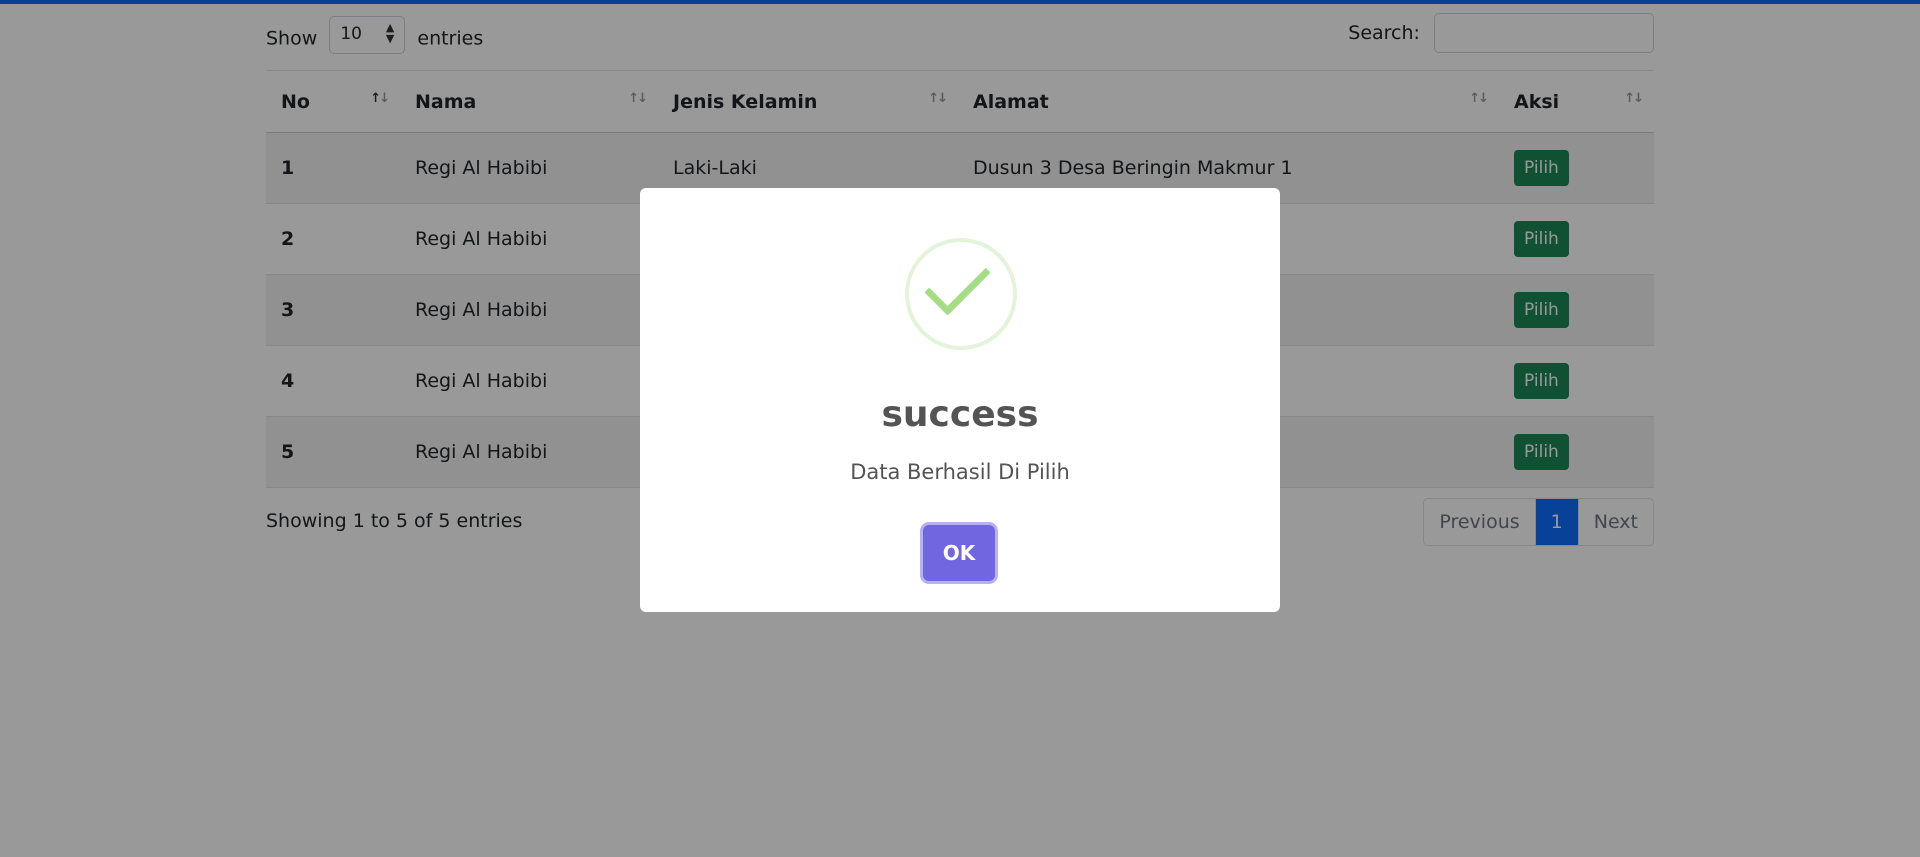 The image size is (1920, 857). I want to click on success-check-icon, so click(961, 294).